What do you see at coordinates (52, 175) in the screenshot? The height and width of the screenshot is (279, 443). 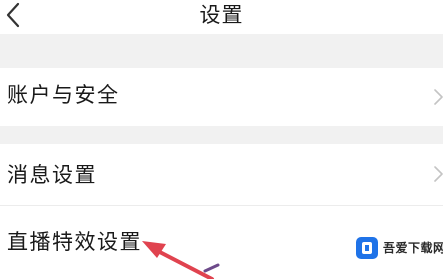 I see `settings-item-label: 消息设置` at bounding box center [52, 175].